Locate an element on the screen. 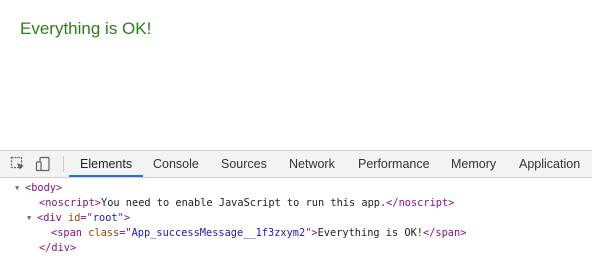 The image size is (592, 259). div-close-tag: </div> is located at coordinates (58, 248).